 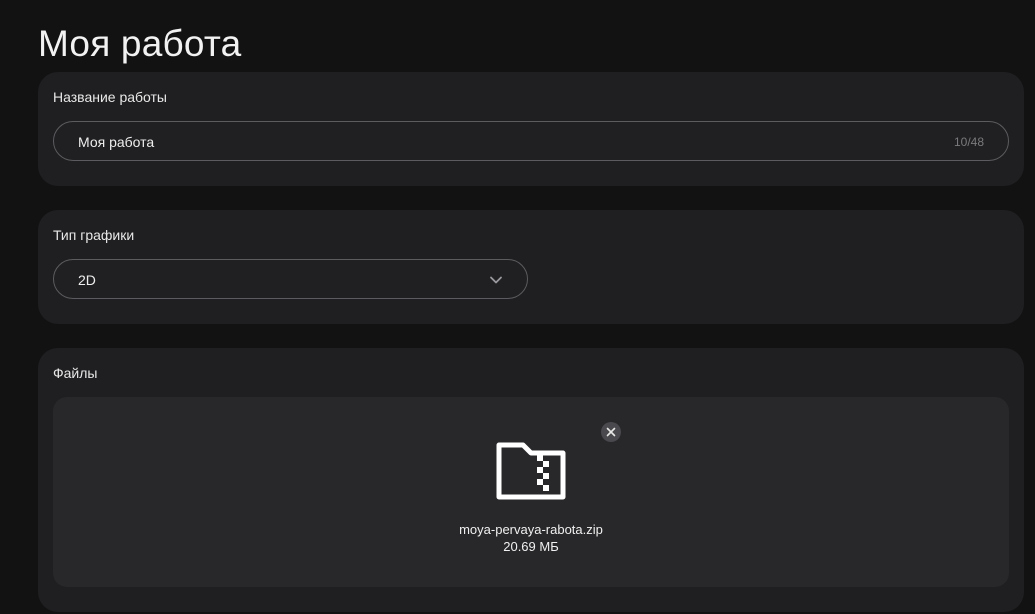 What do you see at coordinates (290, 279) in the screenshot?
I see `graphics-type-select: 2D` at bounding box center [290, 279].